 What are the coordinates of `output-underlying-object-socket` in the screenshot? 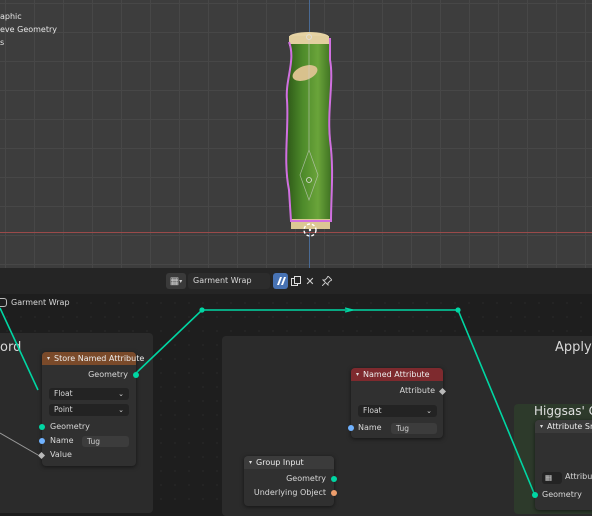 It's located at (334, 493).